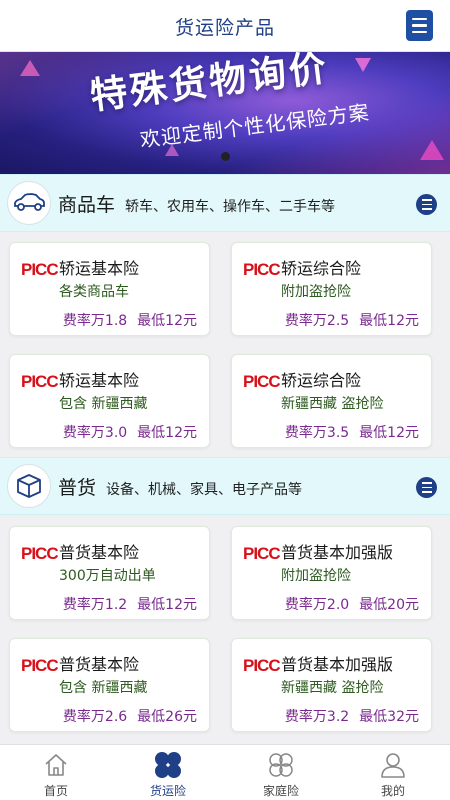 The image size is (450, 800). What do you see at coordinates (130, 716) in the screenshot?
I see `product-rate: 费率万2.6 最低26元` at bounding box center [130, 716].